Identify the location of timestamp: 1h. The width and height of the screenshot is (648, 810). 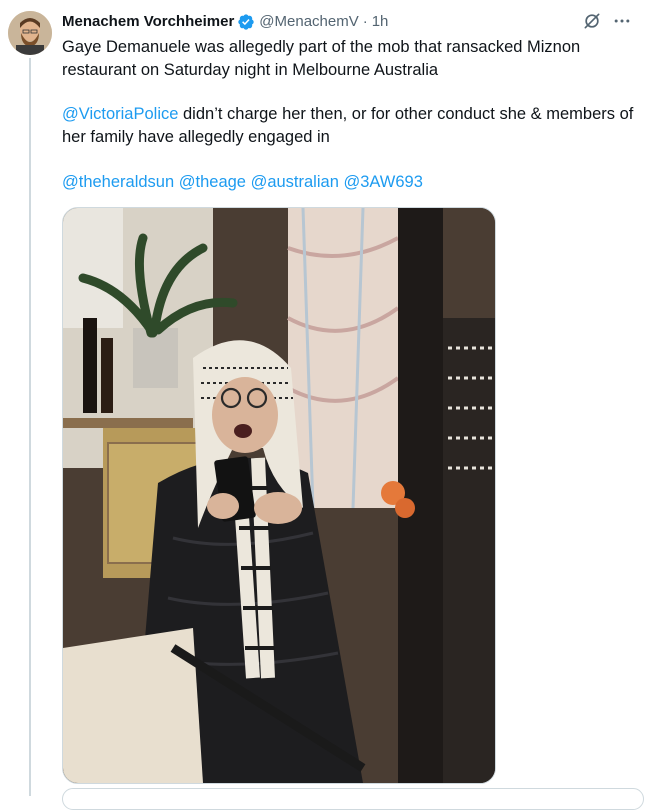
(380, 22).